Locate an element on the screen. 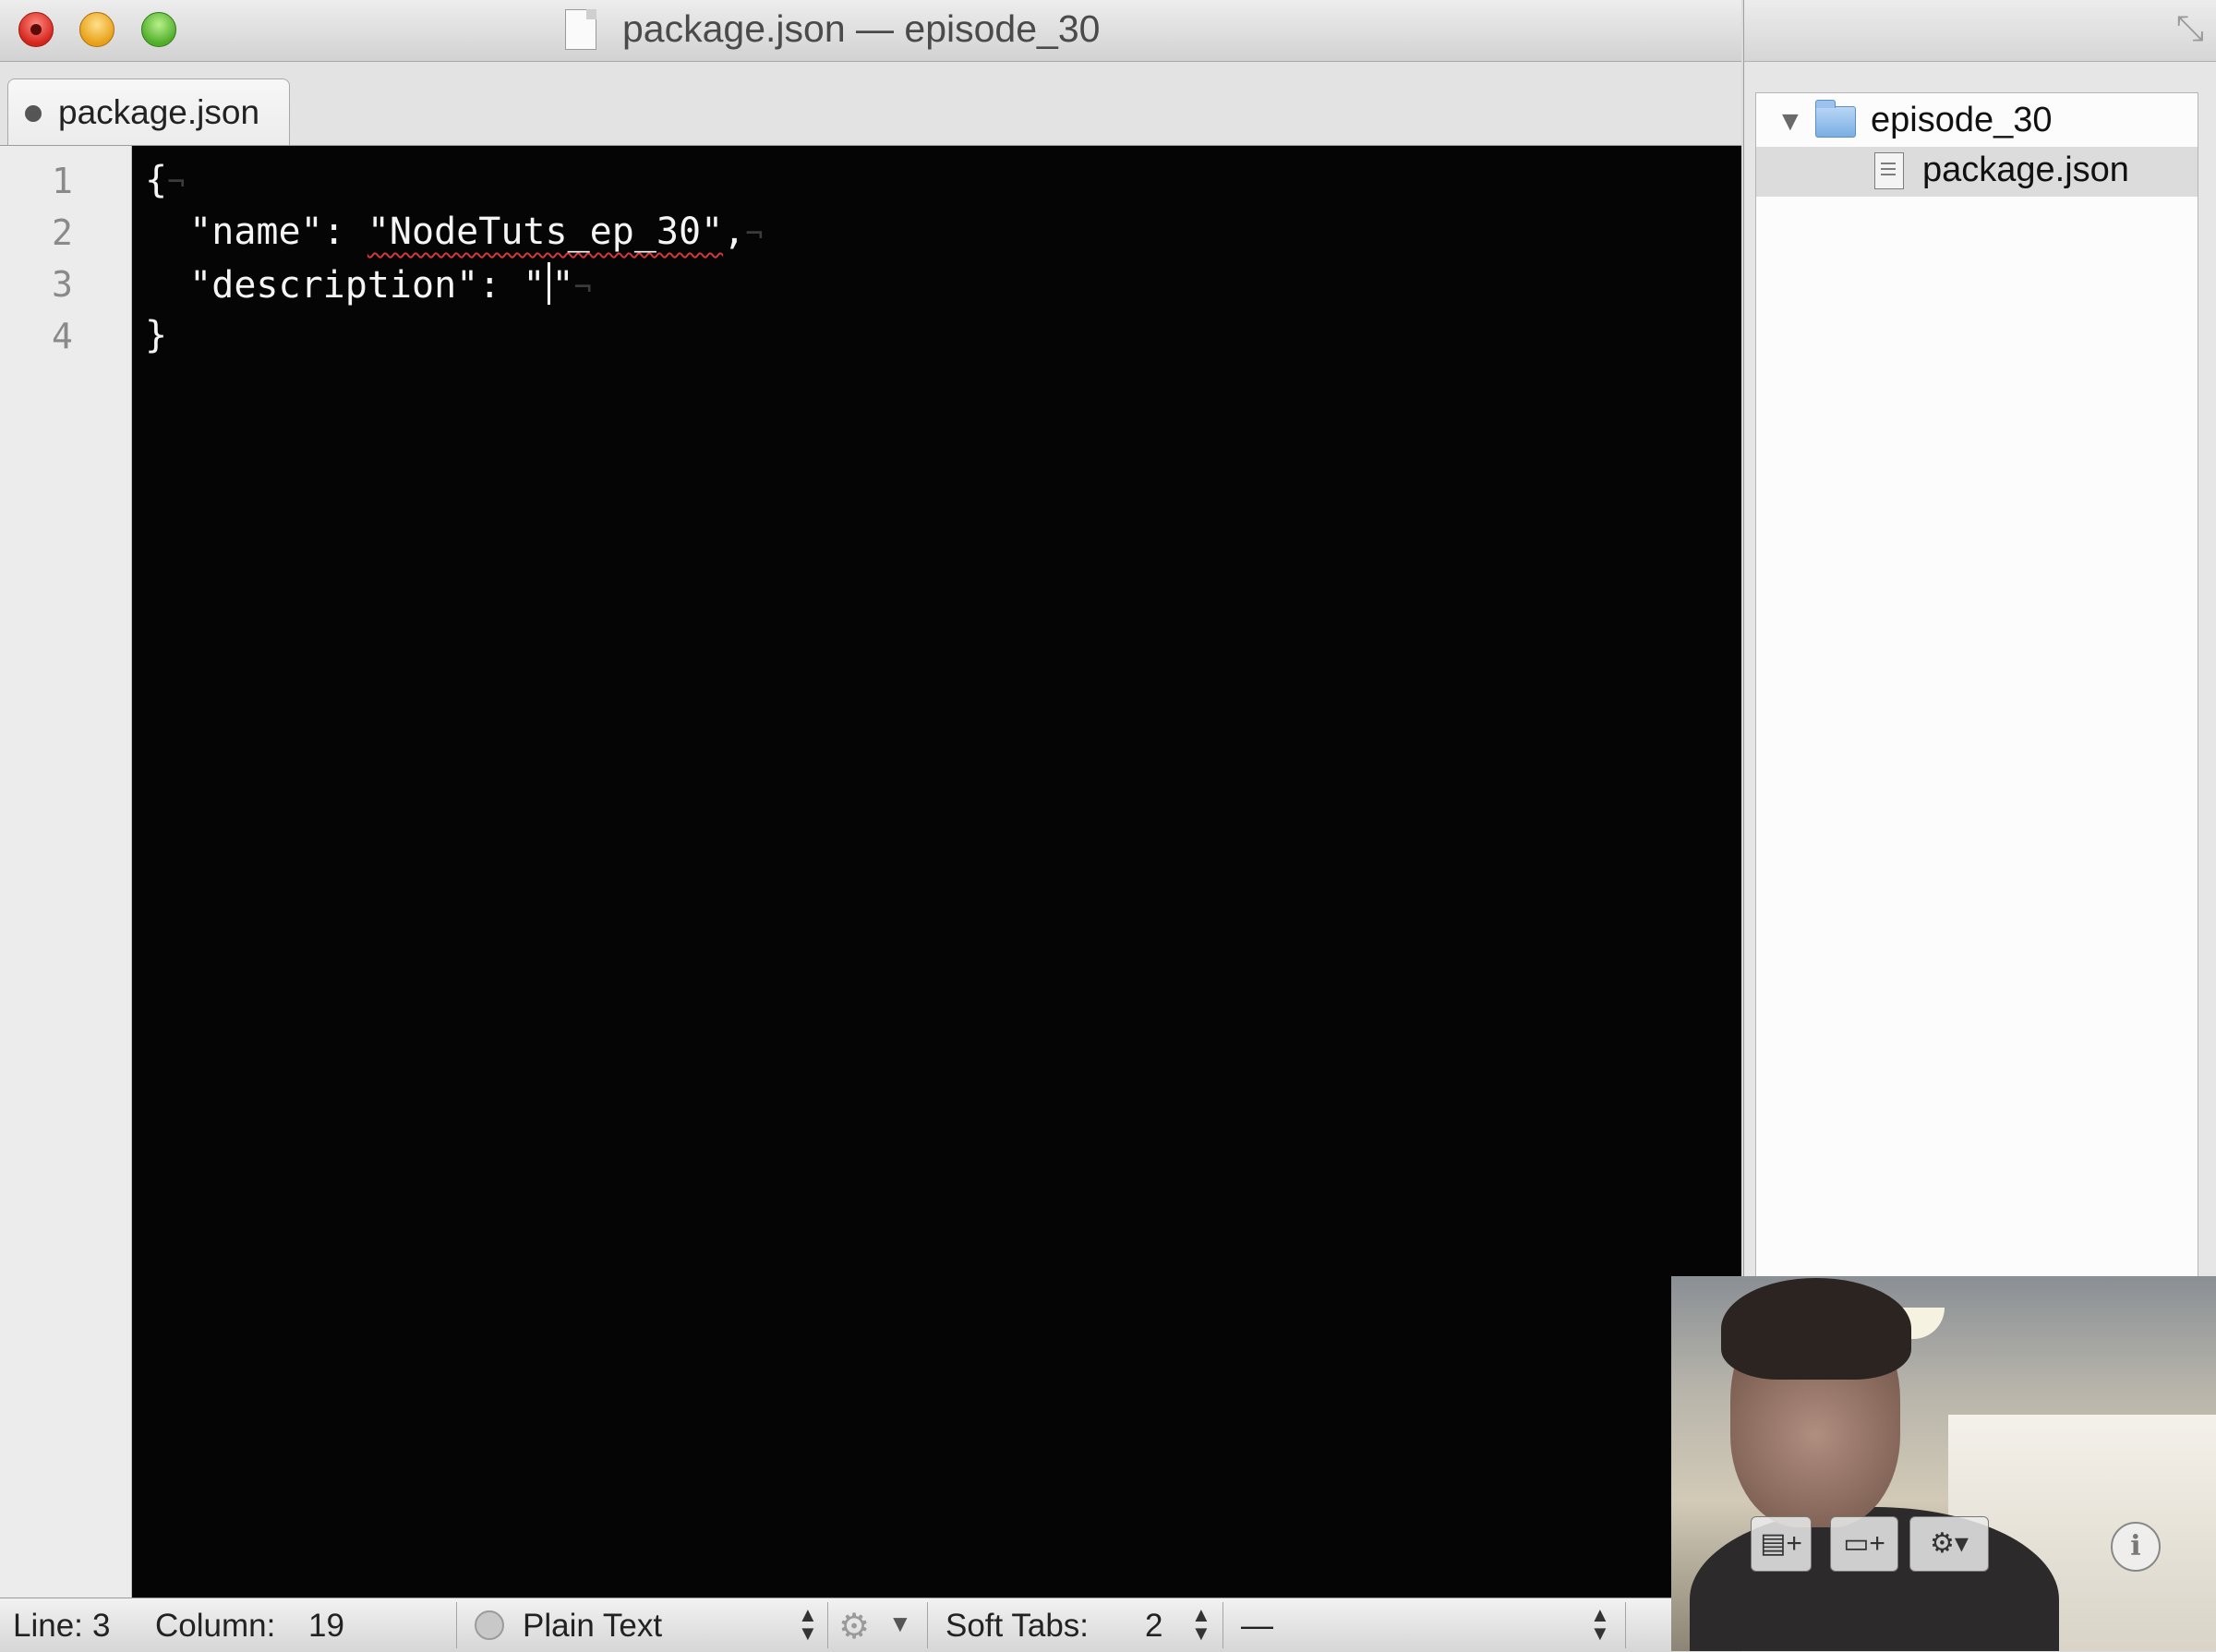 This screenshot has height=1652, width=2216. code-line: "name": "NodeTuts_ep_30",¬ is located at coordinates (455, 232).